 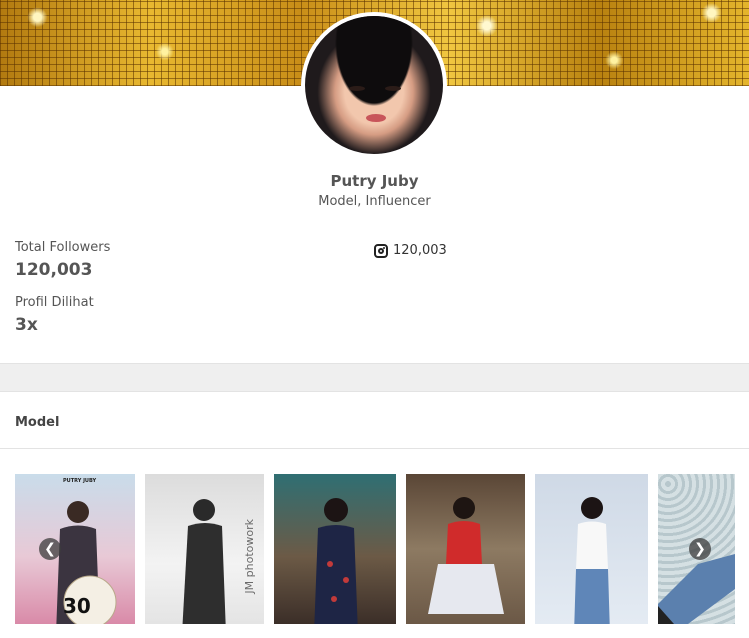 I want to click on arrow-left-icon: ❮, so click(x=50, y=549).